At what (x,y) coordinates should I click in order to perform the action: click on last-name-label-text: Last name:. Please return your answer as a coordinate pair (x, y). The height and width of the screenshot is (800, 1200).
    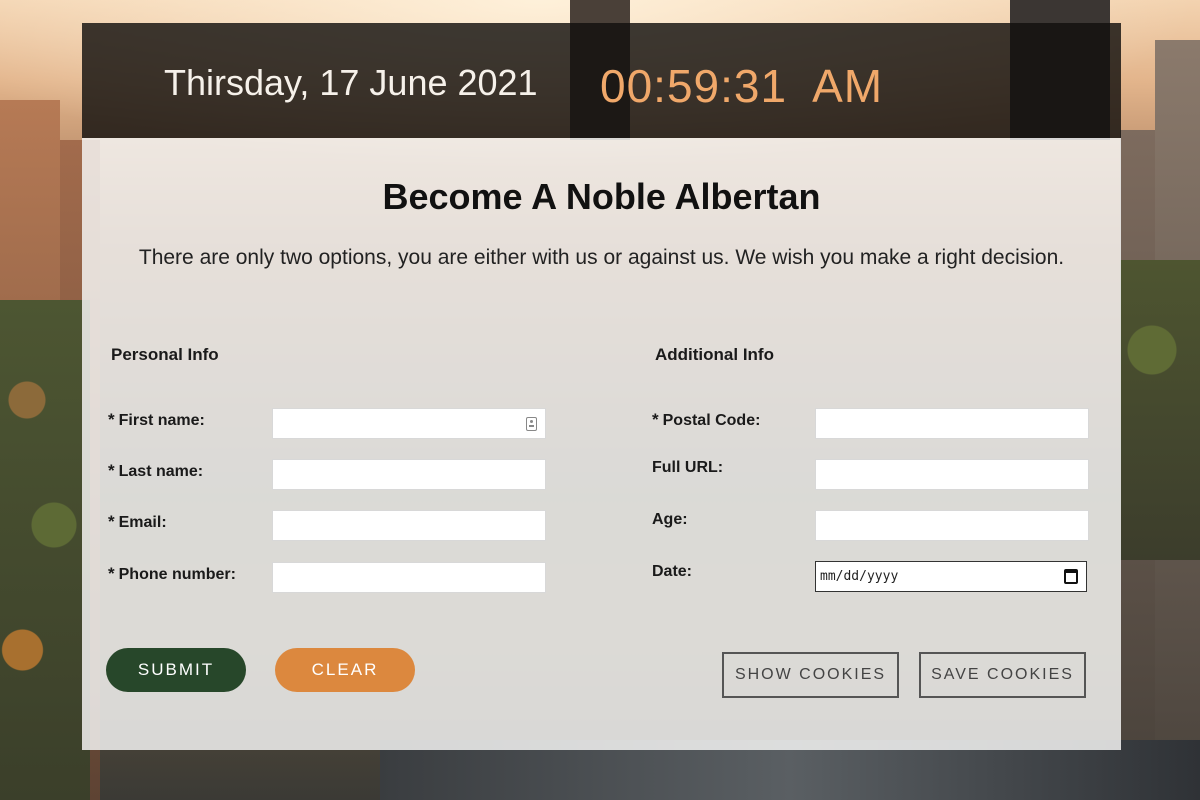
    Looking at the image, I should click on (161, 471).